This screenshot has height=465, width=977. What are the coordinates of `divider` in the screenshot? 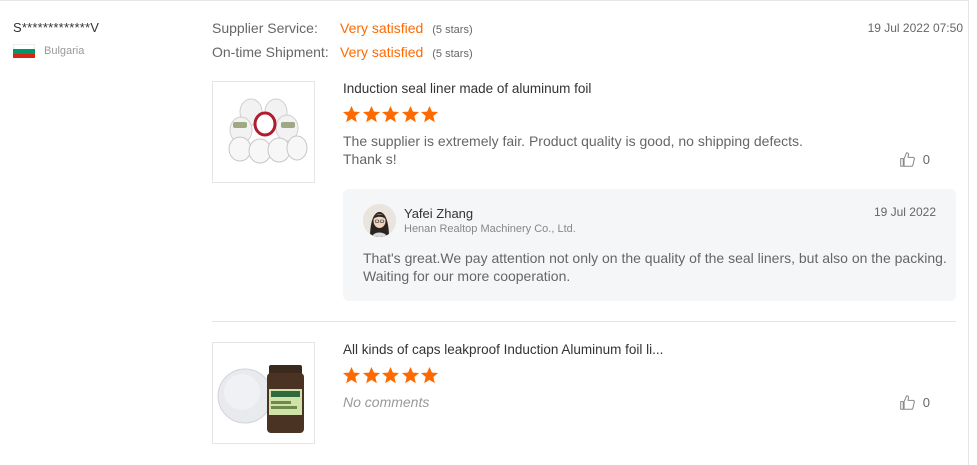 It's located at (584, 321).